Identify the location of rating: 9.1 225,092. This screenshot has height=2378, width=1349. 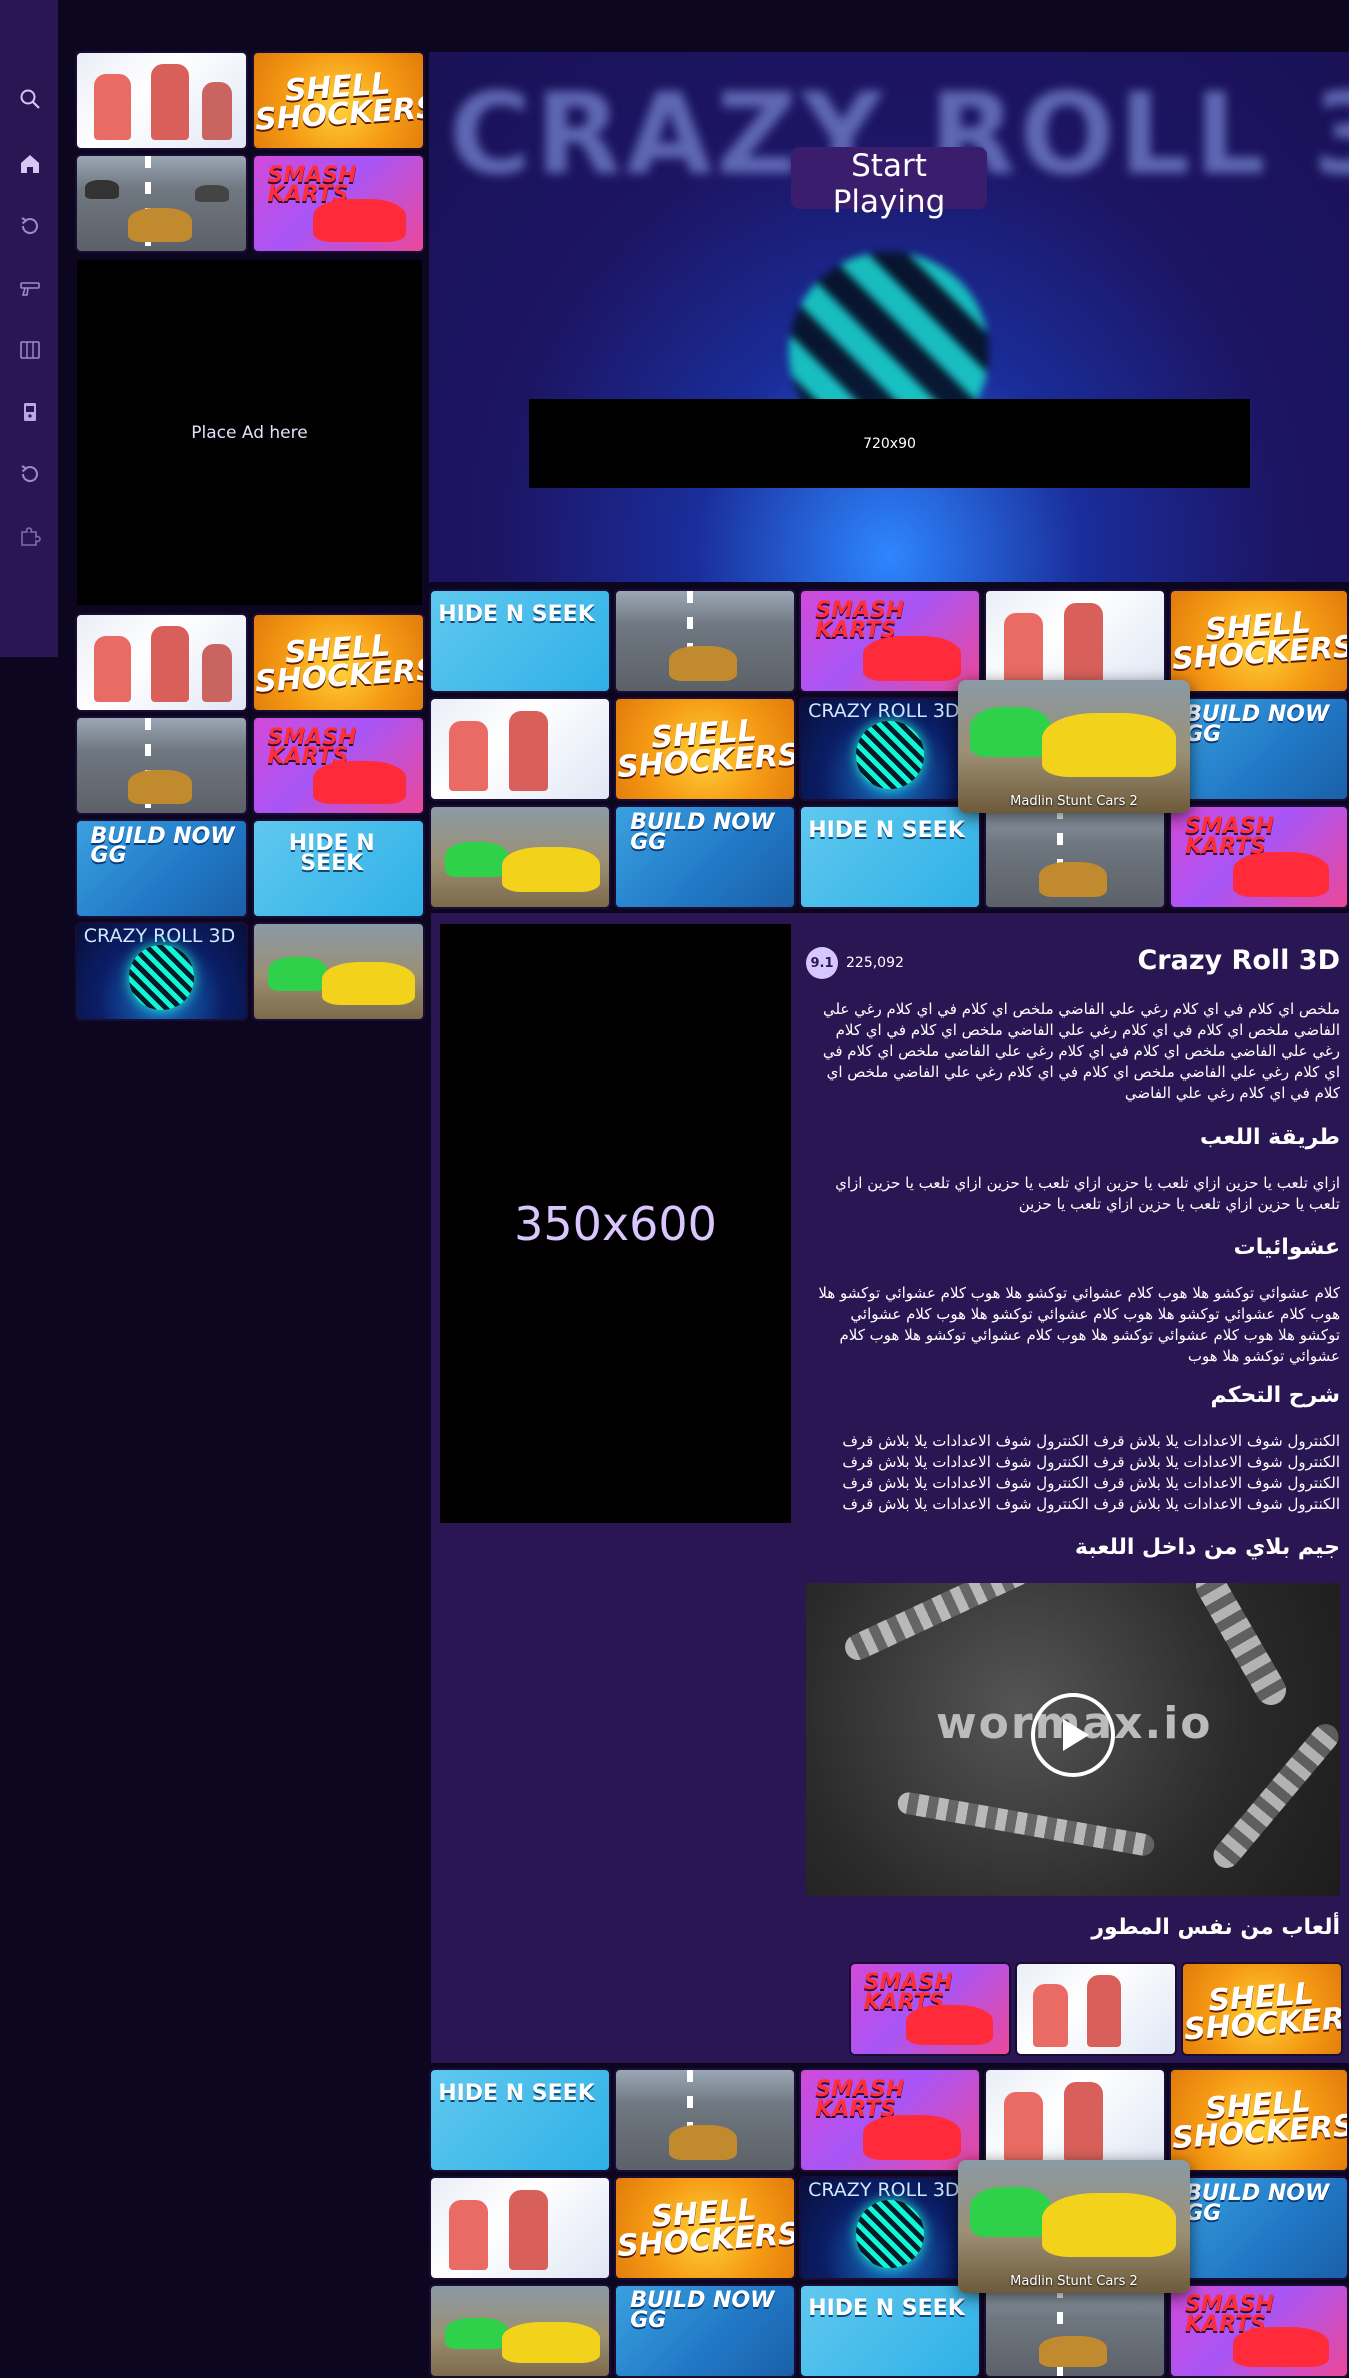
(855, 963).